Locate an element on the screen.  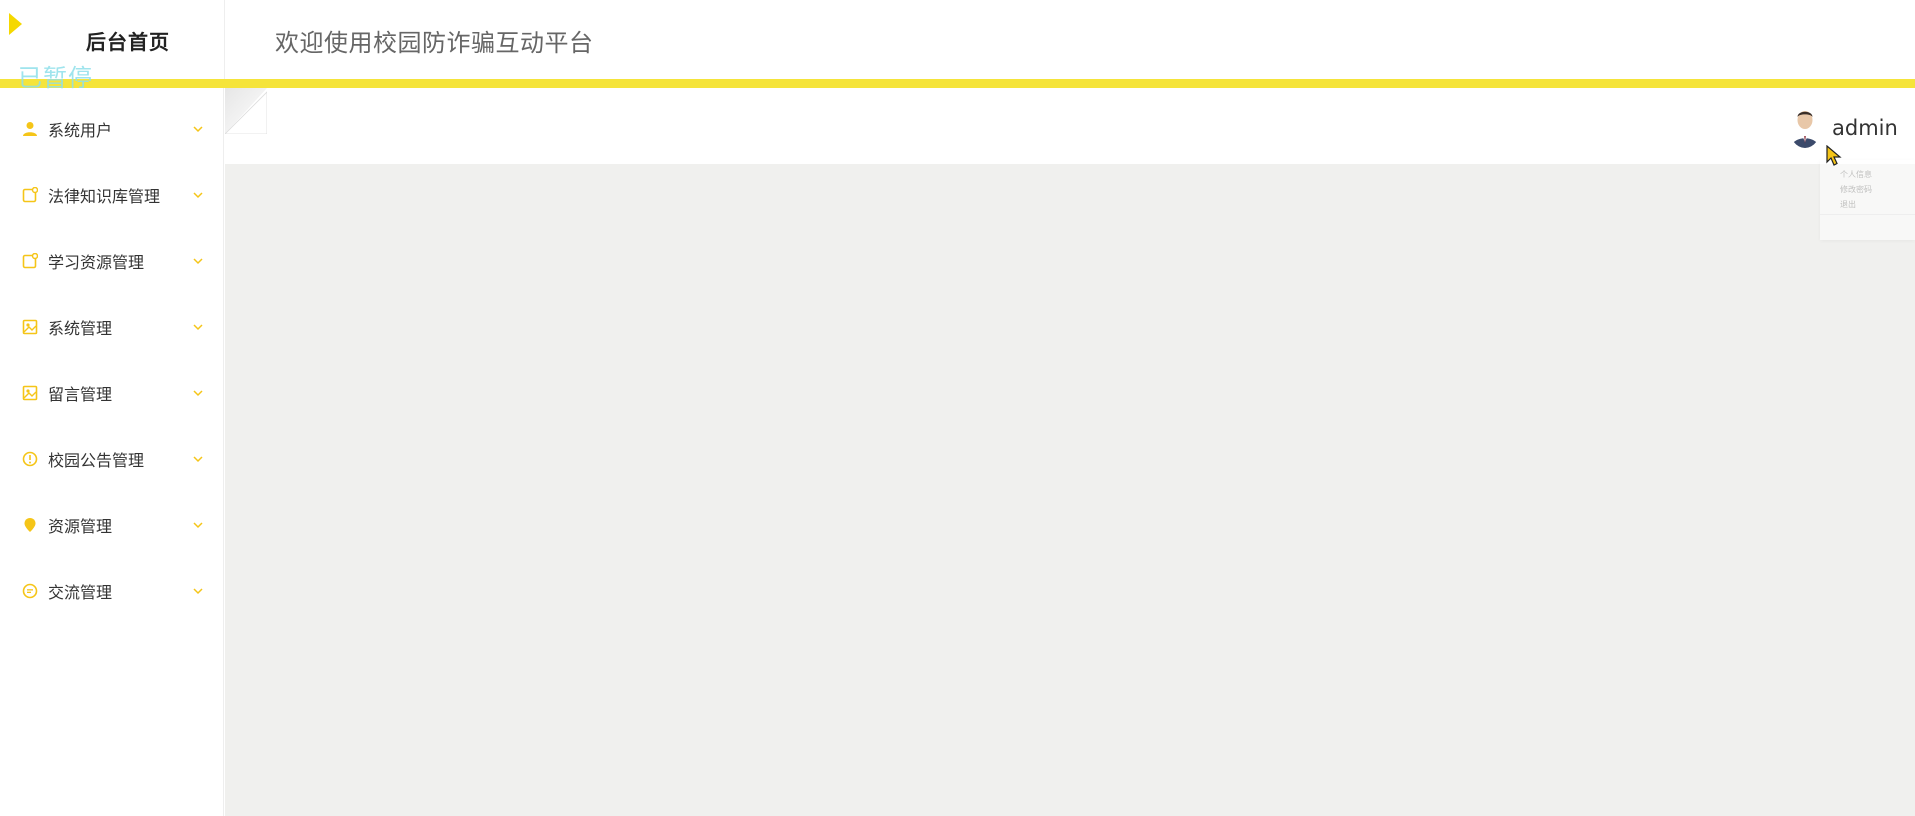
sidebar-item-message-management: 留言管理 is located at coordinates (112, 393).